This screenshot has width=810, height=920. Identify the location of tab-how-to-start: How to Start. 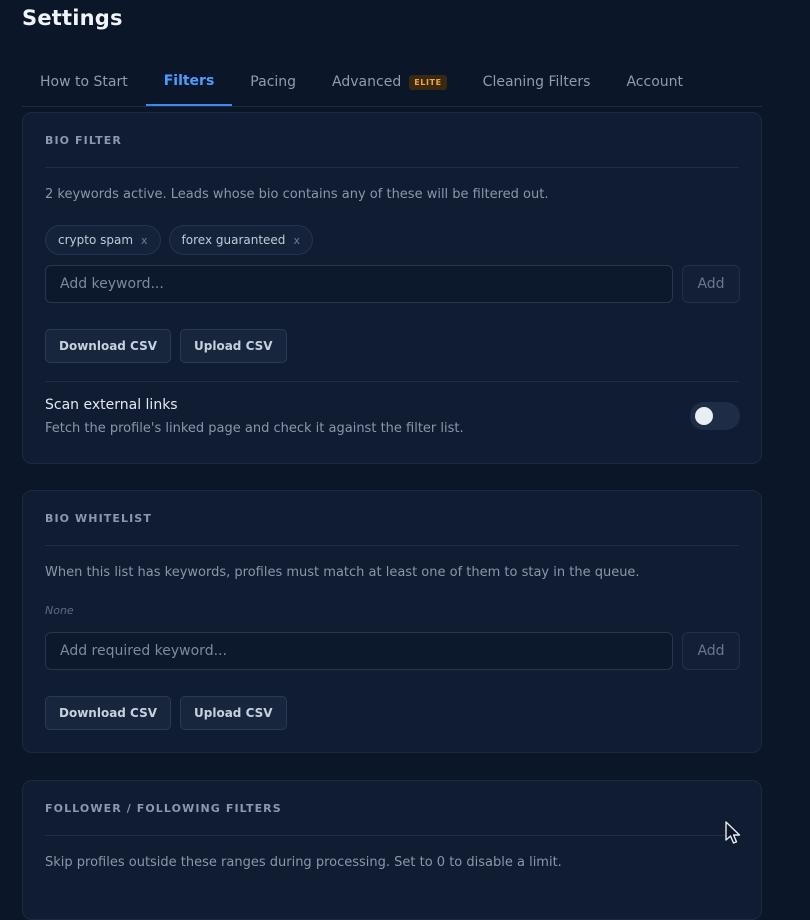
(84, 82).